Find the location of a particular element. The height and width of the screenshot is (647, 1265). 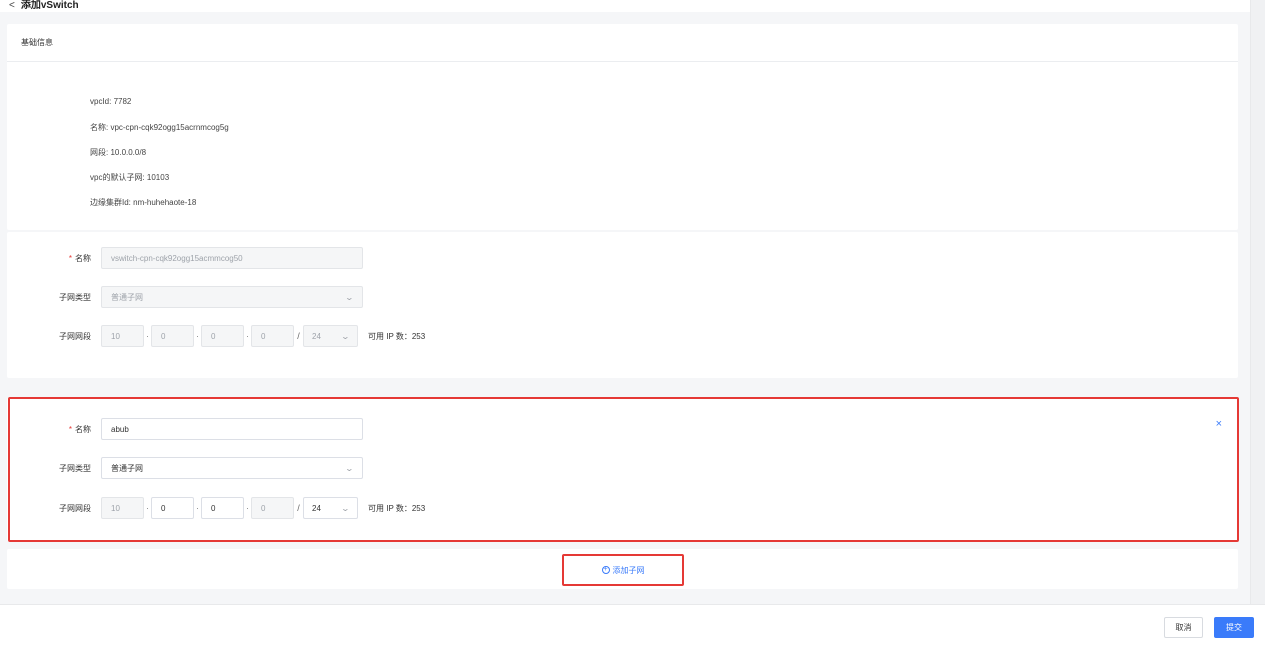

plus-circle-icon: + is located at coordinates (605, 570).